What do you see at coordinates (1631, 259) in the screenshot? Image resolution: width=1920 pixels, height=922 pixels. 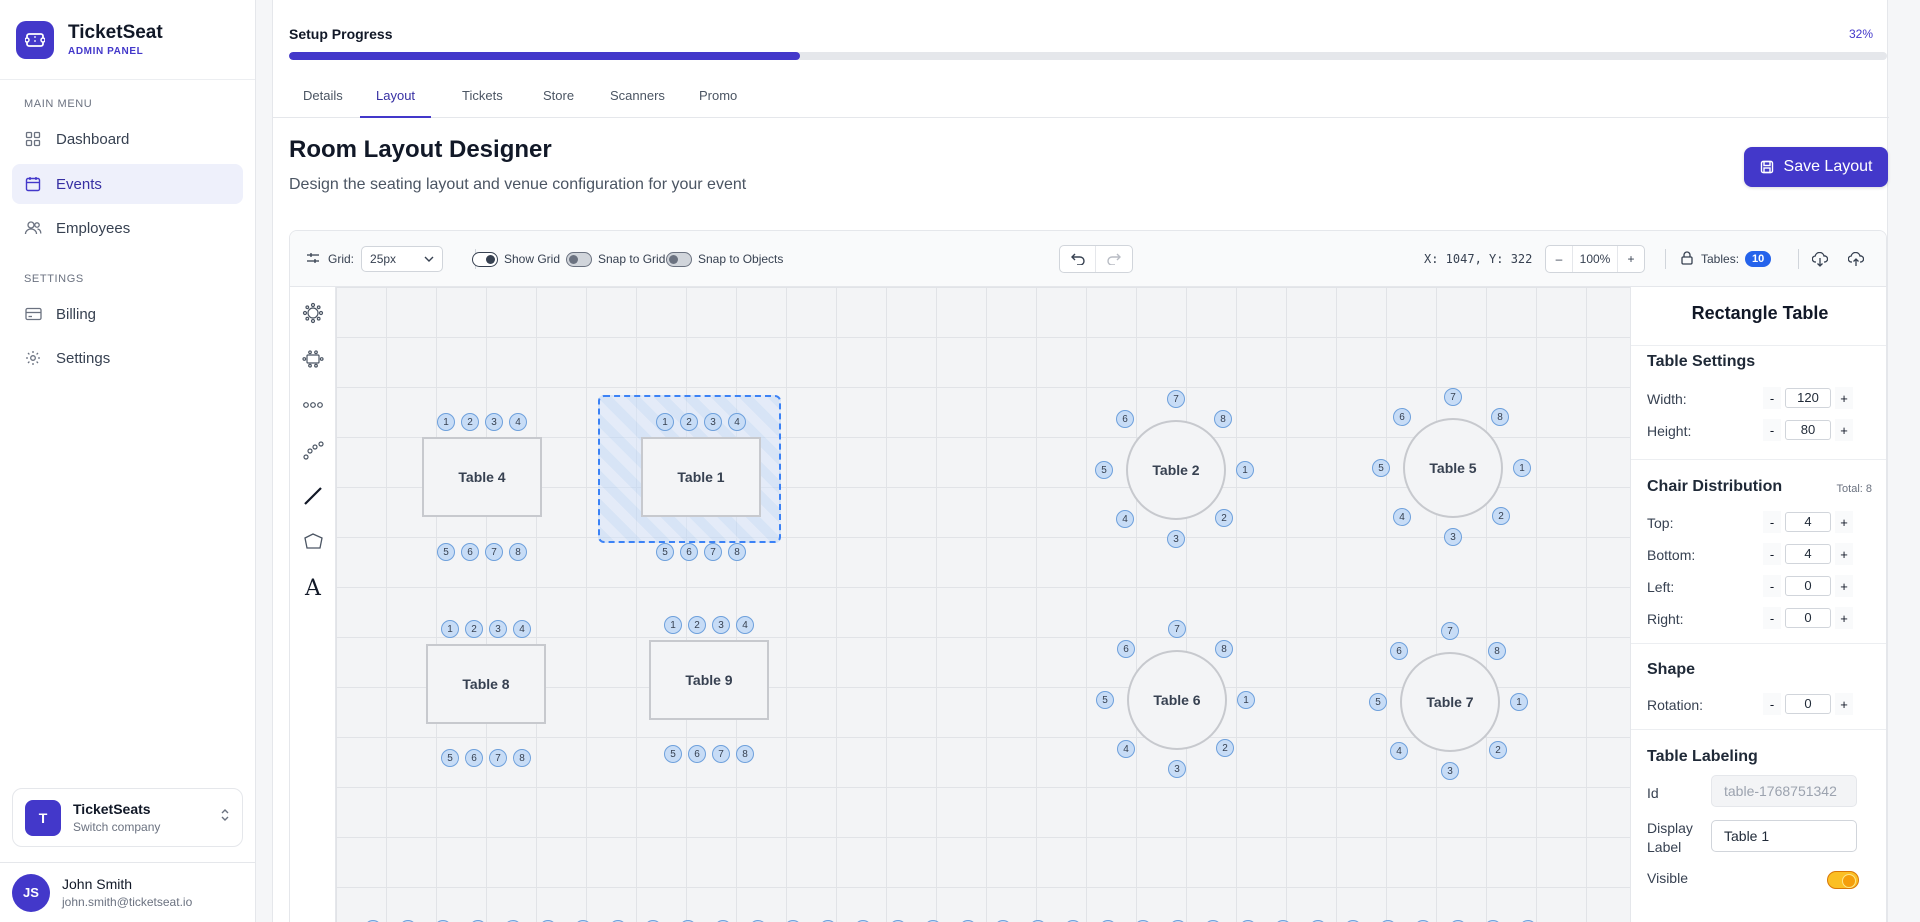 I see `zoom-in-button: +` at bounding box center [1631, 259].